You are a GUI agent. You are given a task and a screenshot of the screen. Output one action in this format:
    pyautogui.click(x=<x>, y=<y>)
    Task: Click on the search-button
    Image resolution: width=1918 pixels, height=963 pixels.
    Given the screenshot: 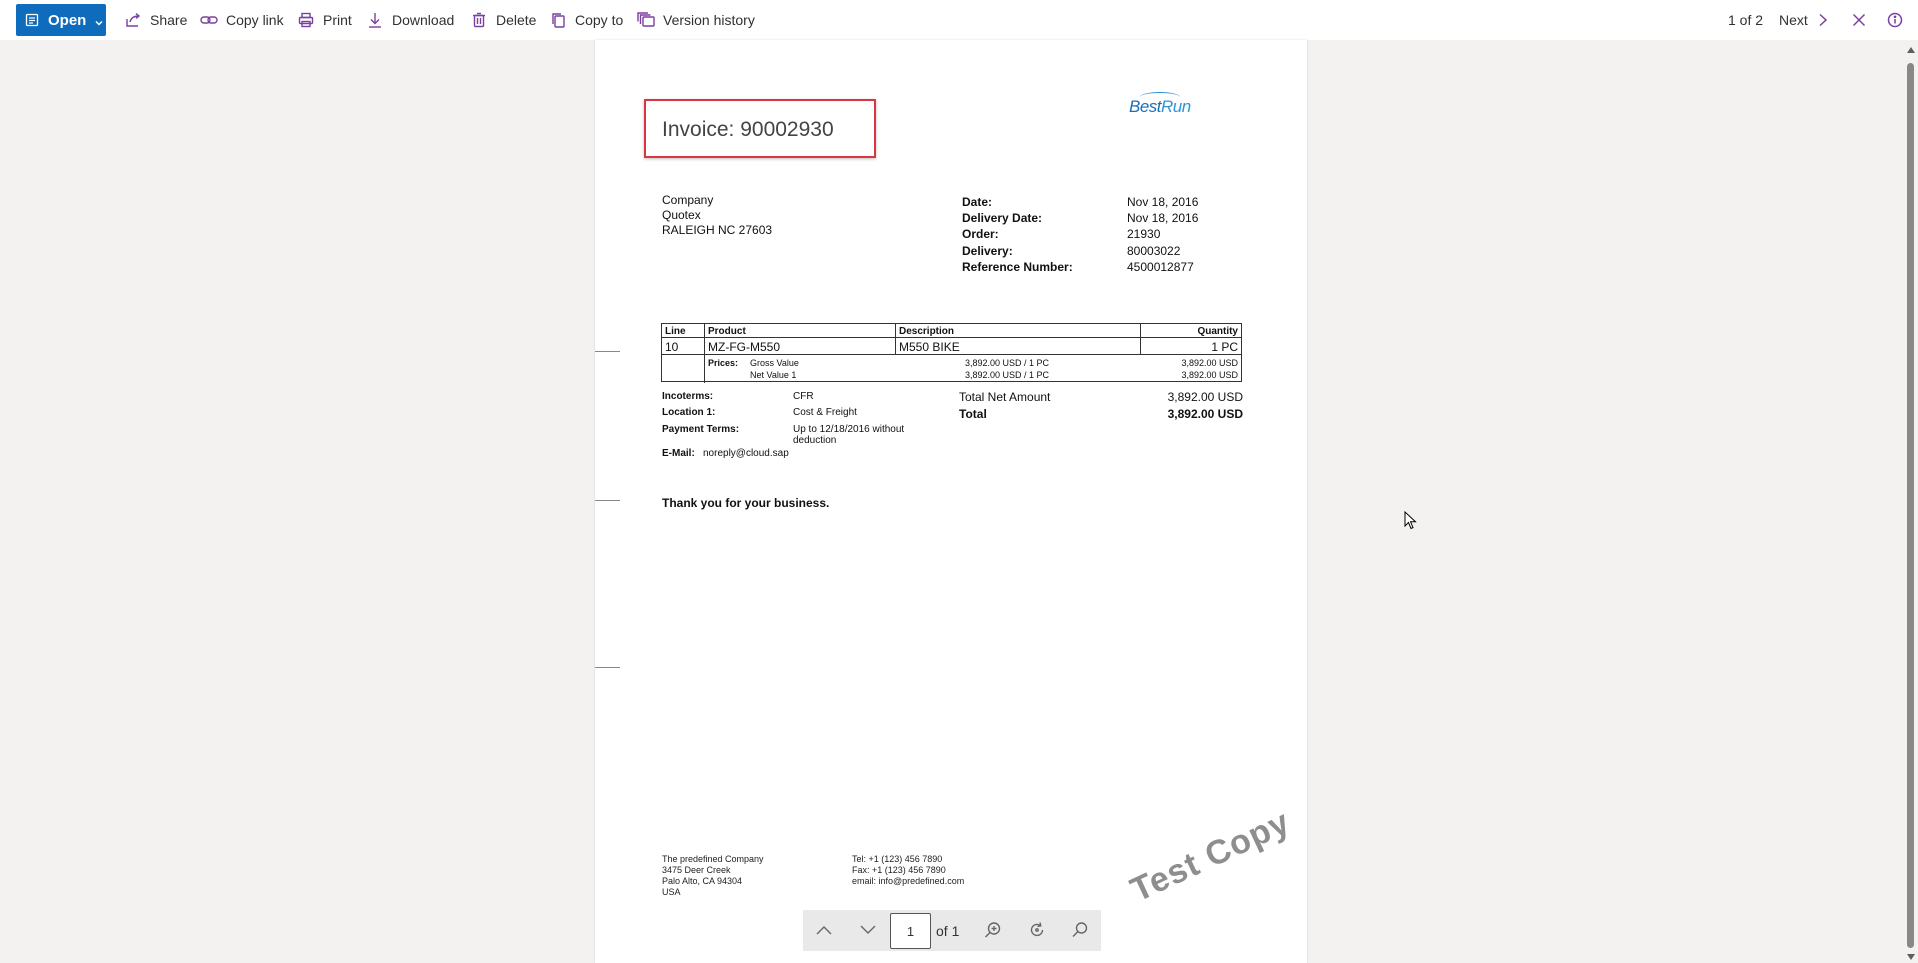 What is the action you would take?
    pyautogui.click(x=1080, y=930)
    